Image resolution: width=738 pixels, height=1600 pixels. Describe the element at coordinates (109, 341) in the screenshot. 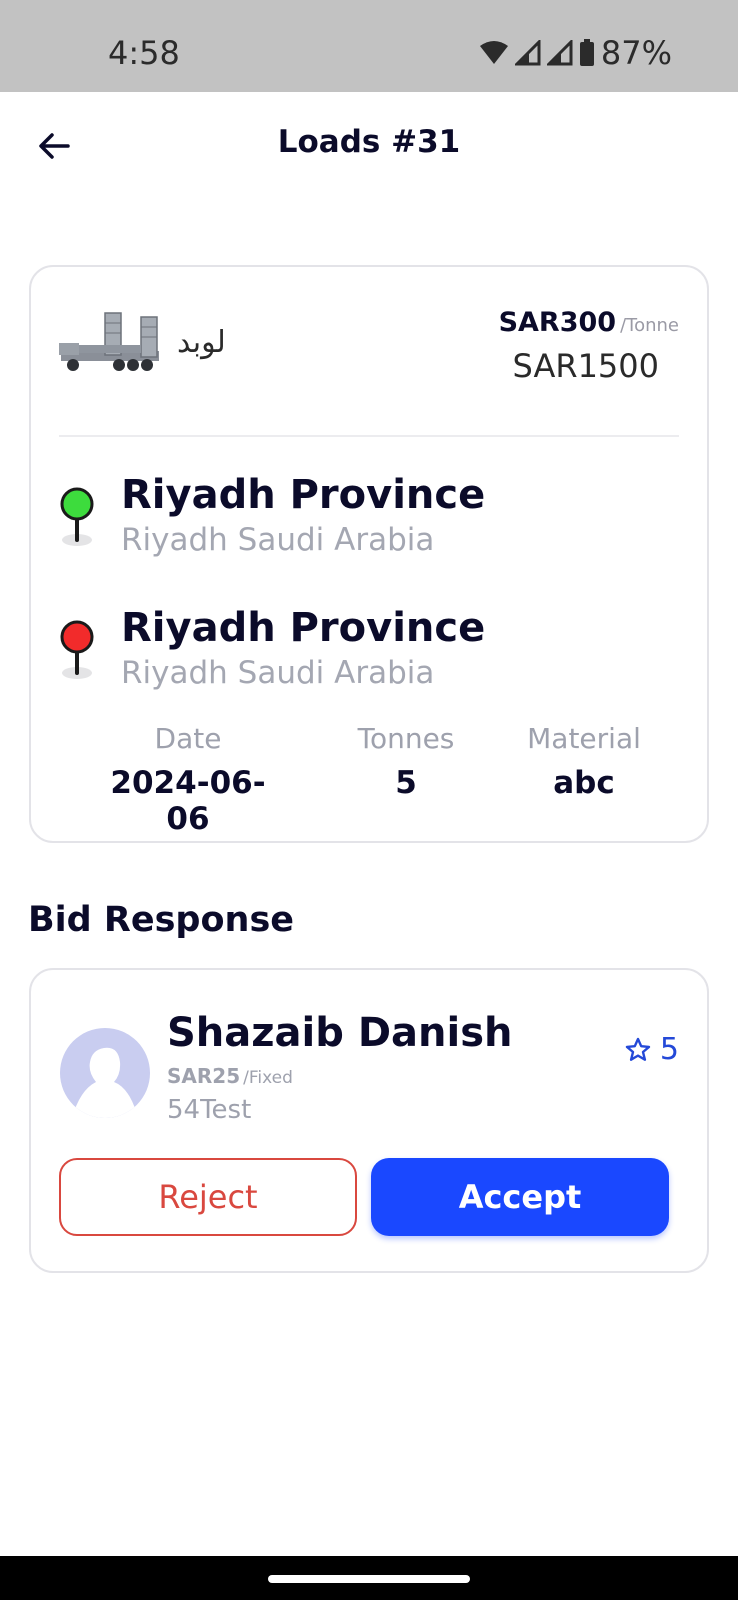

I see `truck-image` at that location.